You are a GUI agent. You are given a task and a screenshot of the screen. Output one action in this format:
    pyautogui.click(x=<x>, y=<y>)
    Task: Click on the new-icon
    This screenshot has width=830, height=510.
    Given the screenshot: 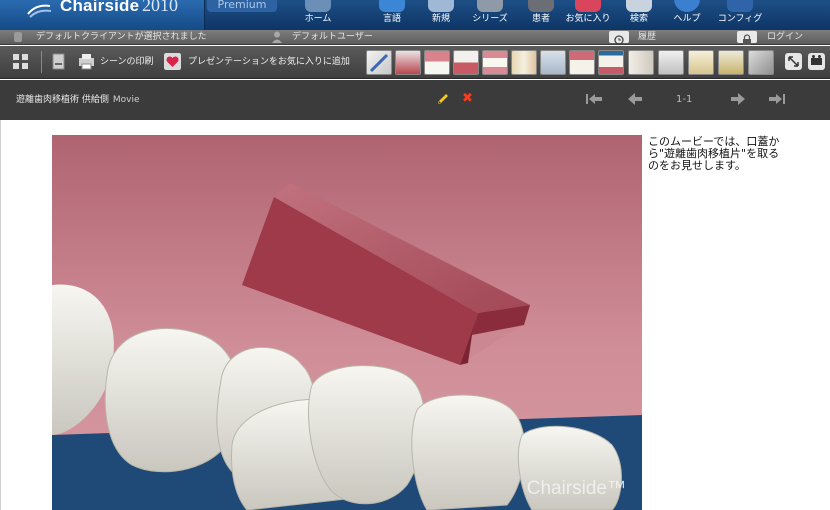 What is the action you would take?
    pyautogui.click(x=441, y=6)
    